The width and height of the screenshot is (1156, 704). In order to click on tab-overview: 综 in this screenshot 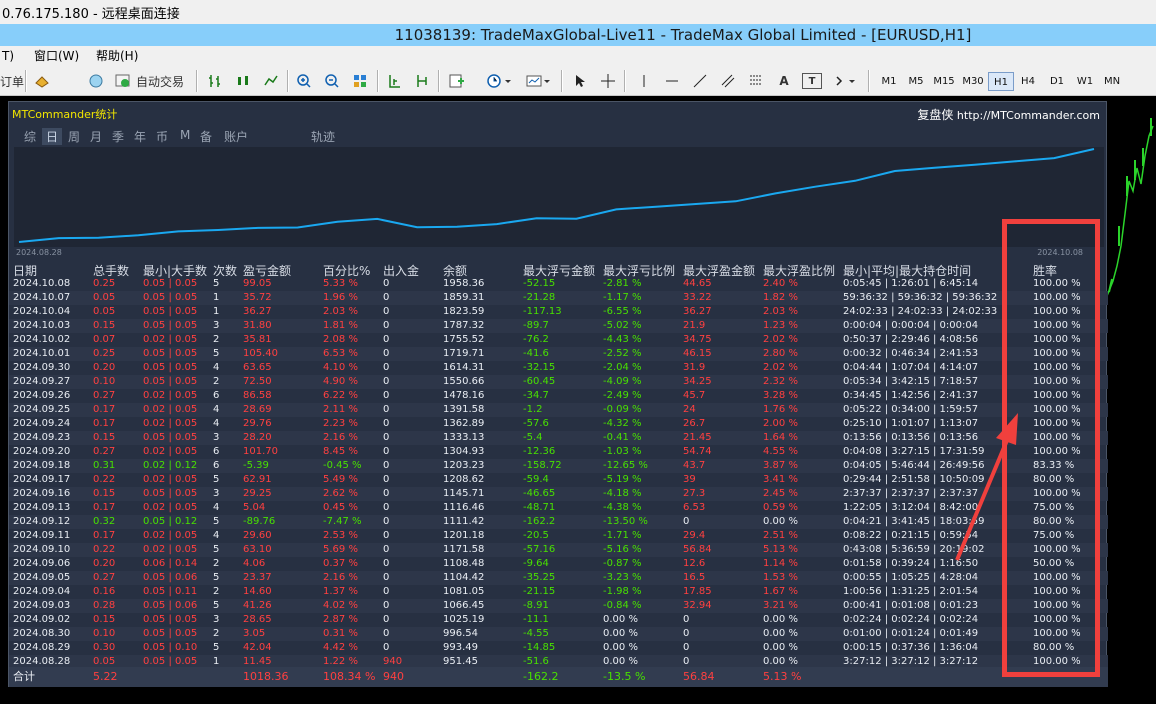, I will do `click(30, 136)`.